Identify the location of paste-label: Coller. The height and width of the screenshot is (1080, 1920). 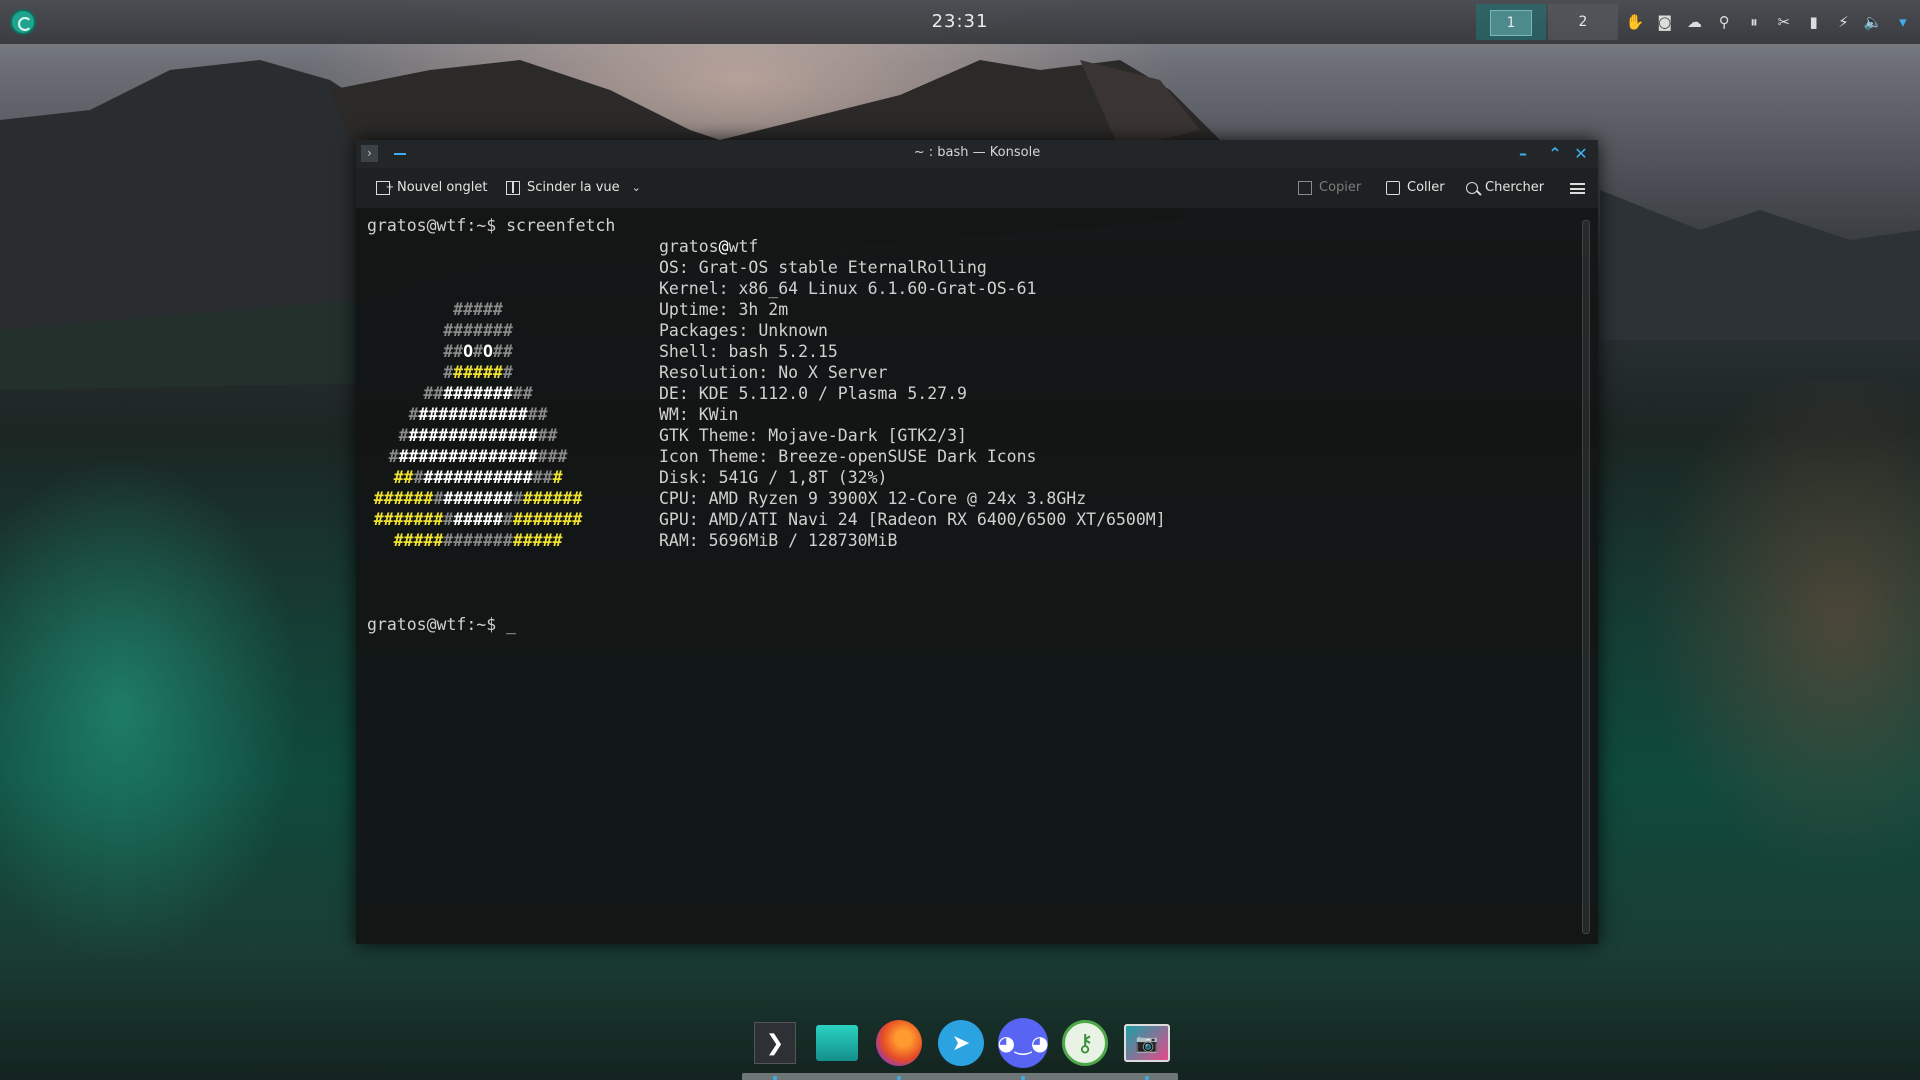
(1426, 187).